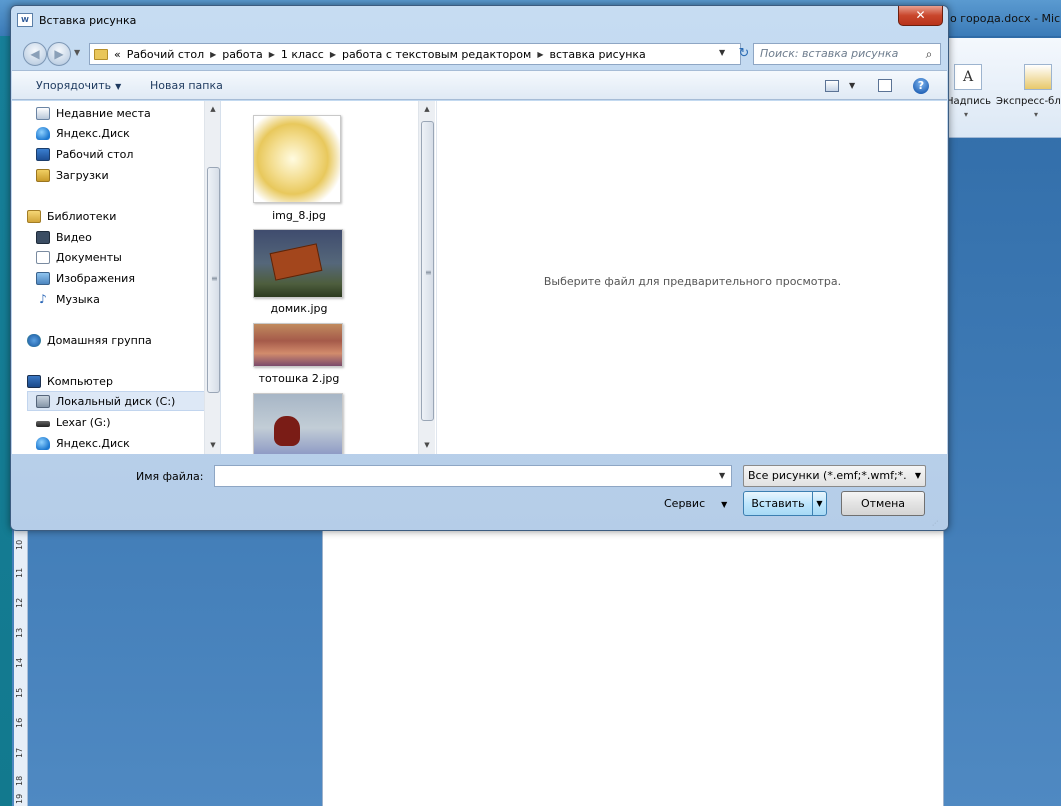  I want to click on images-icon, so click(43, 278).